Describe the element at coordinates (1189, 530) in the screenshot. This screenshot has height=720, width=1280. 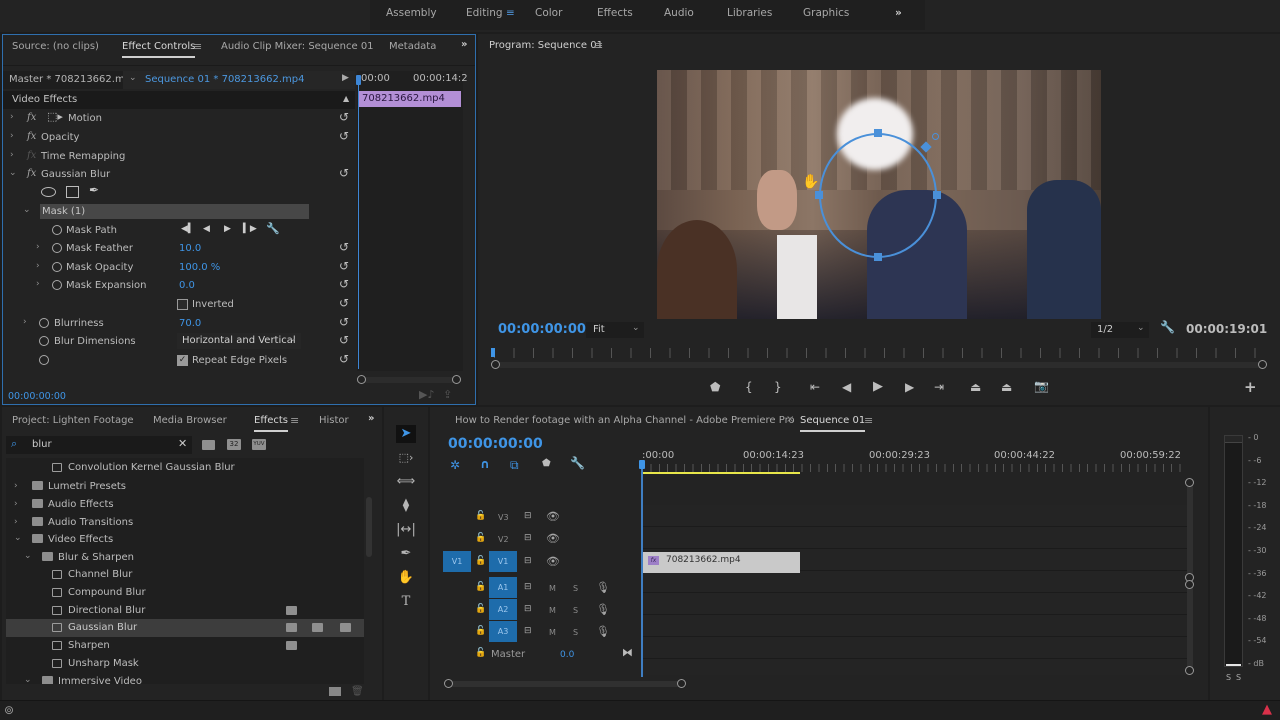
I see `video-tracks-scrollbar` at that location.